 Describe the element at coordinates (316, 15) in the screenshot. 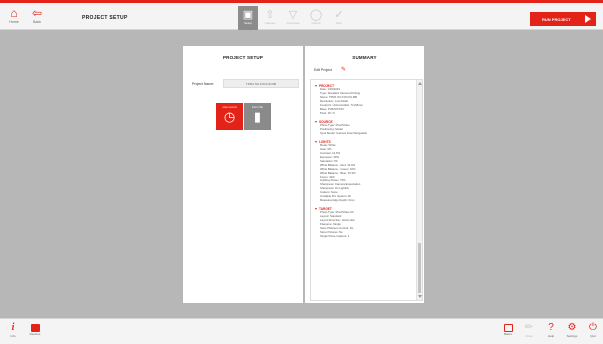

I see `output-icon: ◯` at that location.